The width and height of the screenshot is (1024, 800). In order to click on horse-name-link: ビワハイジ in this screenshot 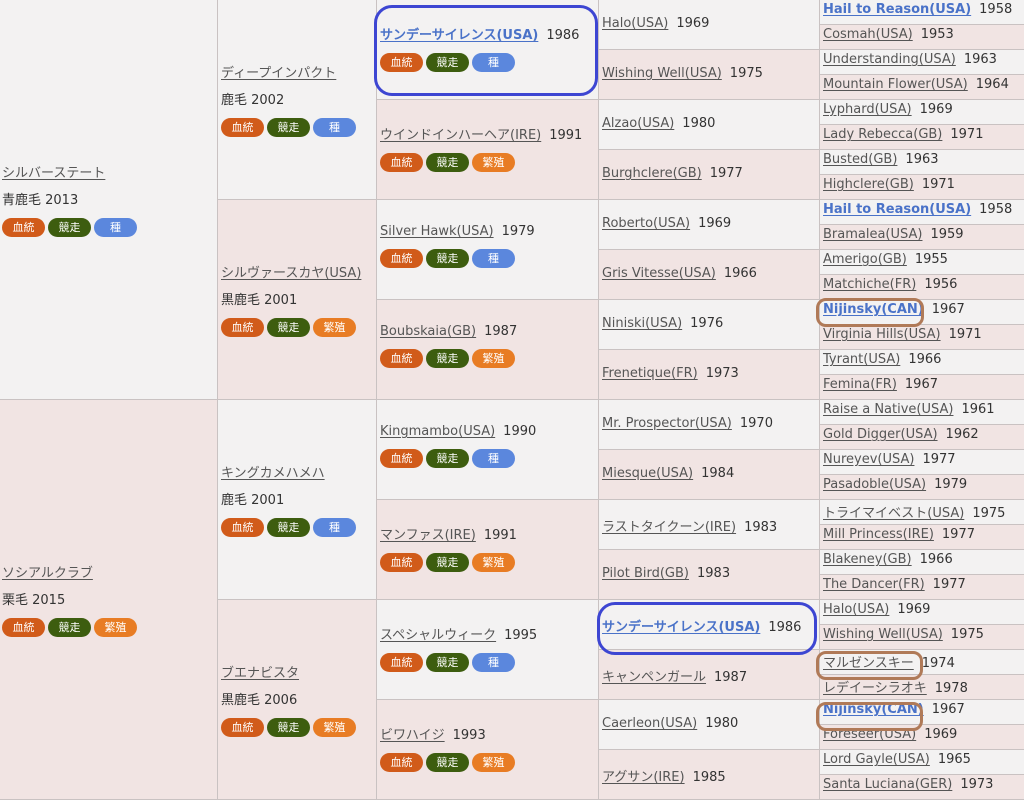, I will do `click(412, 735)`.